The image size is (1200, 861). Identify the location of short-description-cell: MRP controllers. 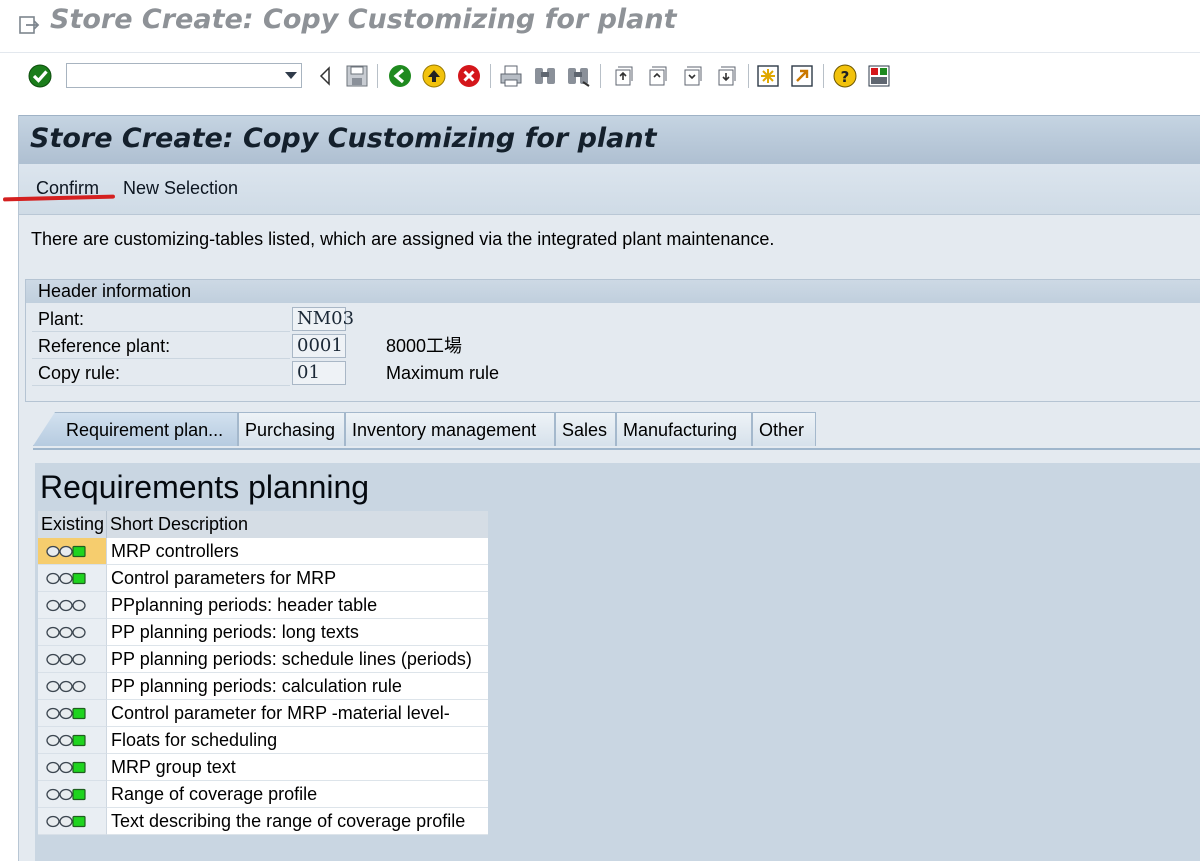
(297, 551).